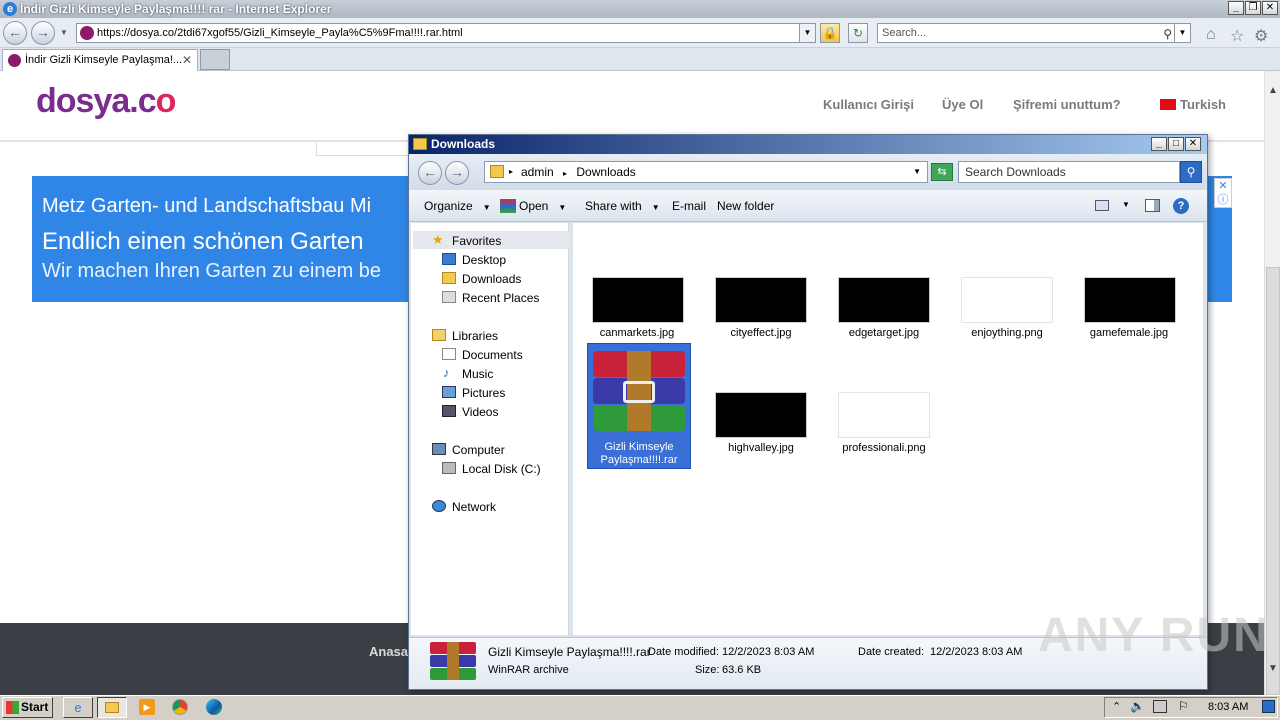 The width and height of the screenshot is (1280, 720). I want to click on explorer-path-bar: ▸ admin ▸ Downloads ▼, so click(706, 172).